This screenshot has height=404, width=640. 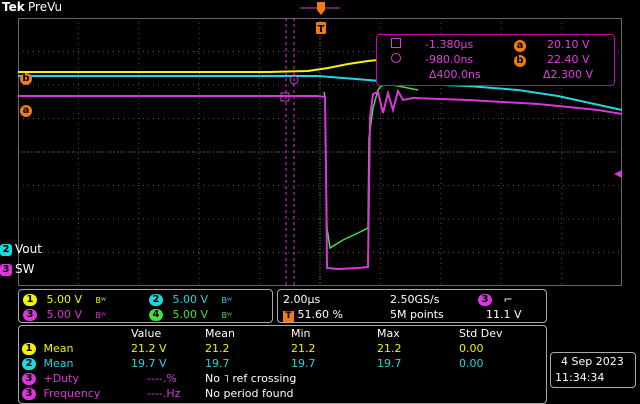 What do you see at coordinates (321, 29) in the screenshot?
I see `trigger-marker-label: T` at bounding box center [321, 29].